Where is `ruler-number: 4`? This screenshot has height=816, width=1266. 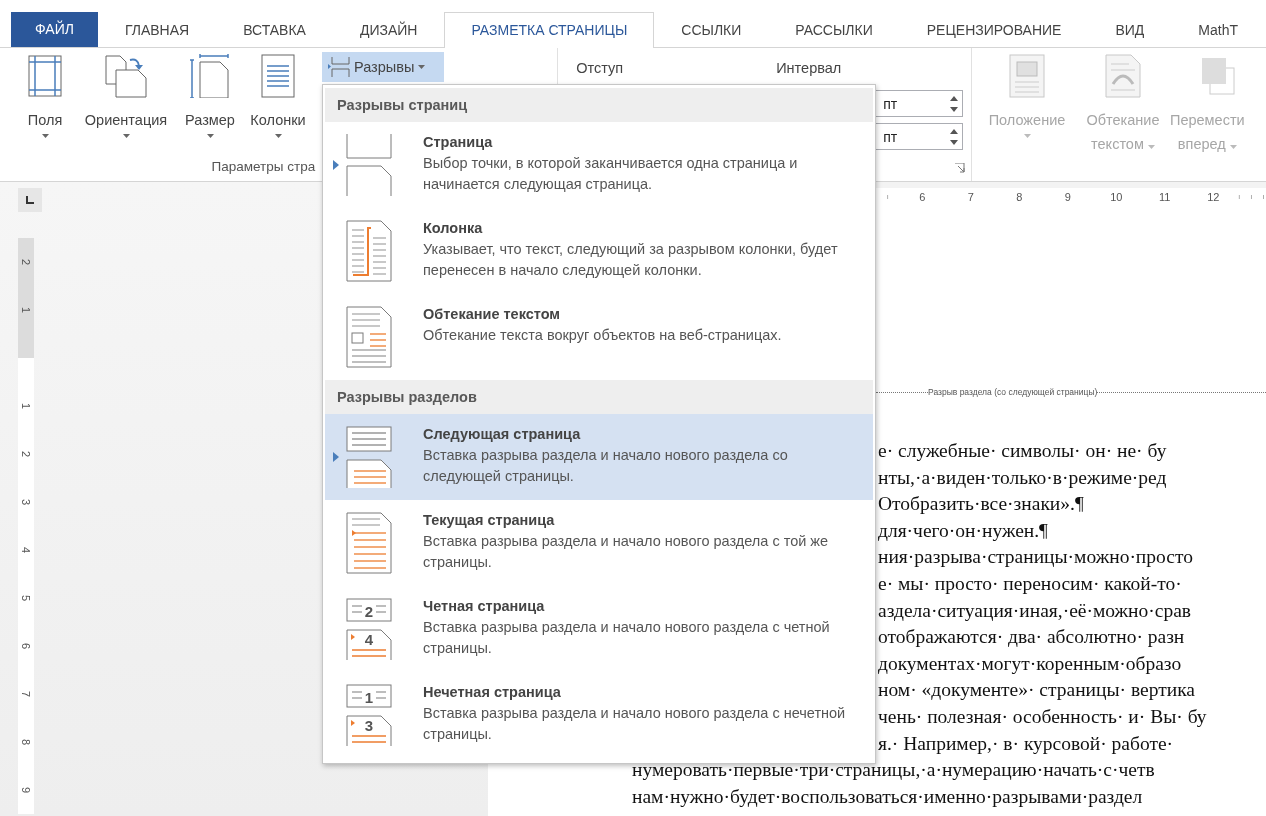
ruler-number: 4 is located at coordinates (26, 550).